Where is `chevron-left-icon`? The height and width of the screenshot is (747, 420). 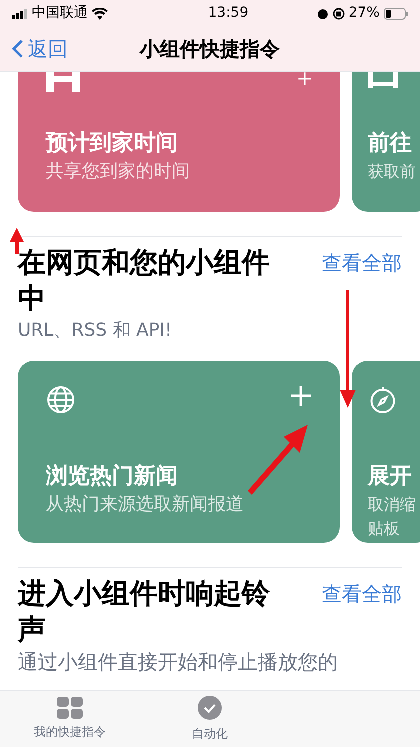
chevron-left-icon is located at coordinates (18, 49).